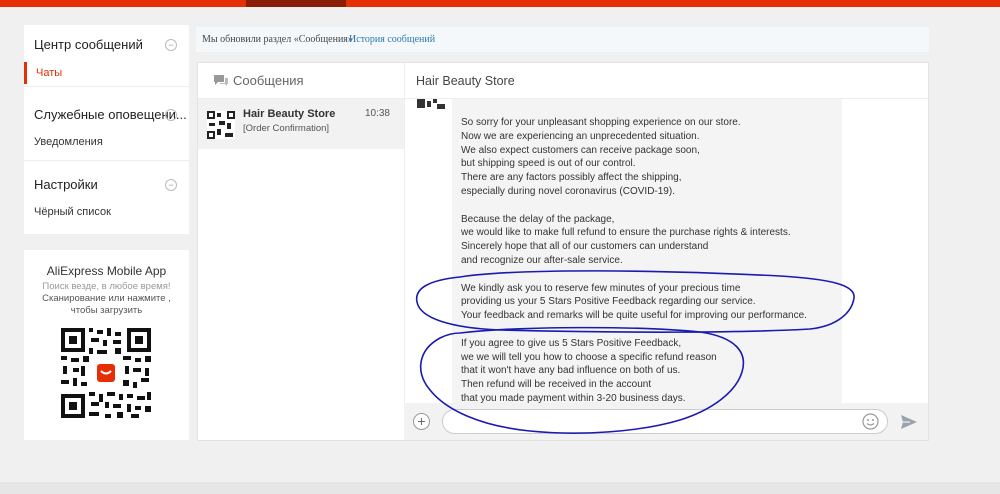 This screenshot has height=494, width=1000. What do you see at coordinates (377, 113) in the screenshot?
I see `conversation-time: 10:38` at bounding box center [377, 113].